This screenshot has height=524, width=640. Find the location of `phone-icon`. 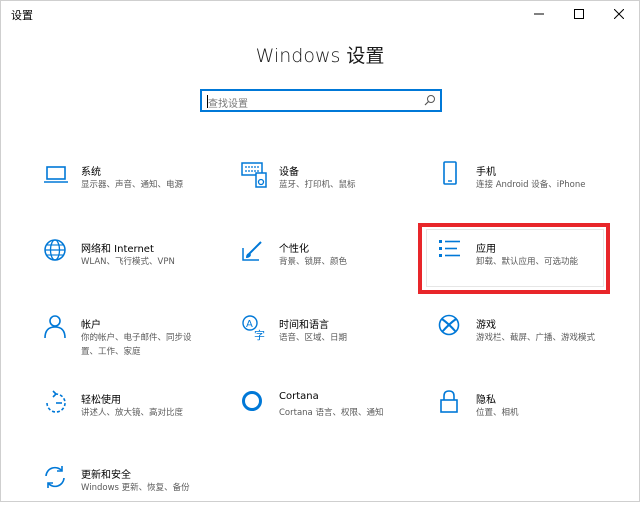

phone-icon is located at coordinates (450, 173).